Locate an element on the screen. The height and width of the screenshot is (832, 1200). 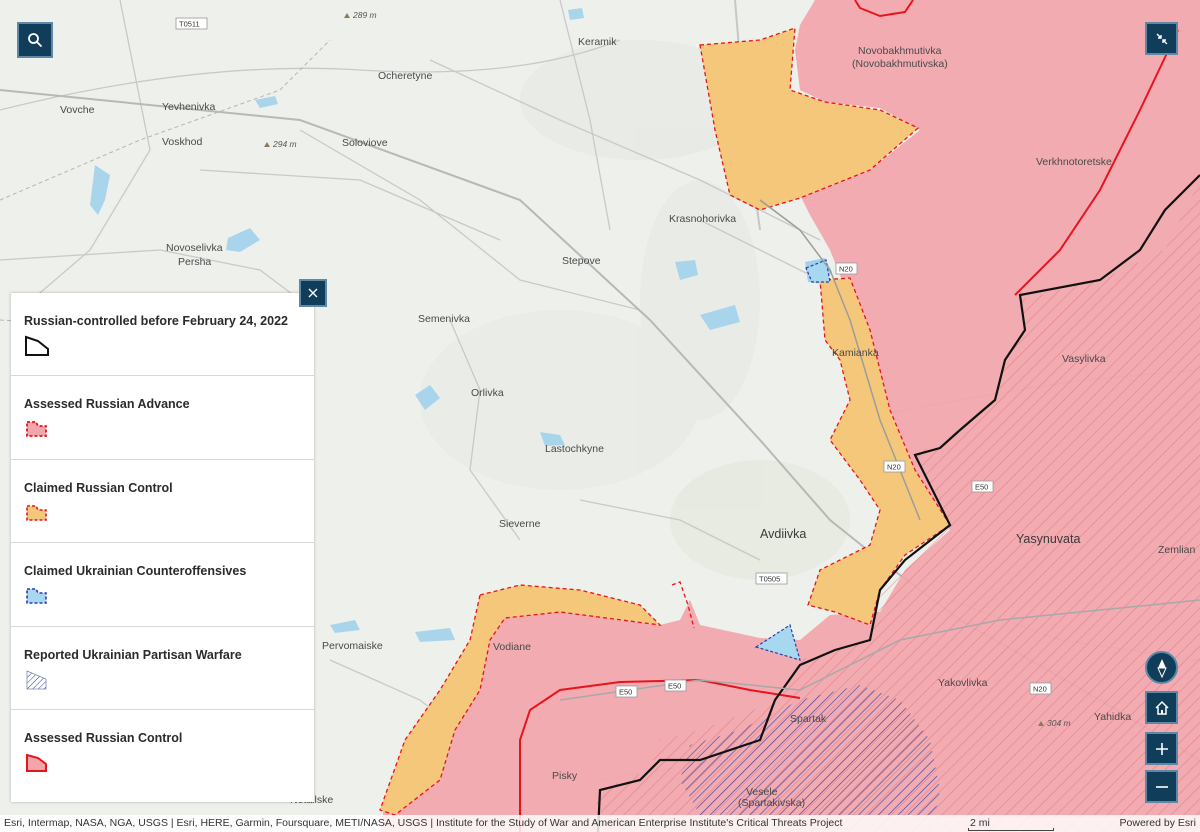
collapse-button is located at coordinates (1161, 38).